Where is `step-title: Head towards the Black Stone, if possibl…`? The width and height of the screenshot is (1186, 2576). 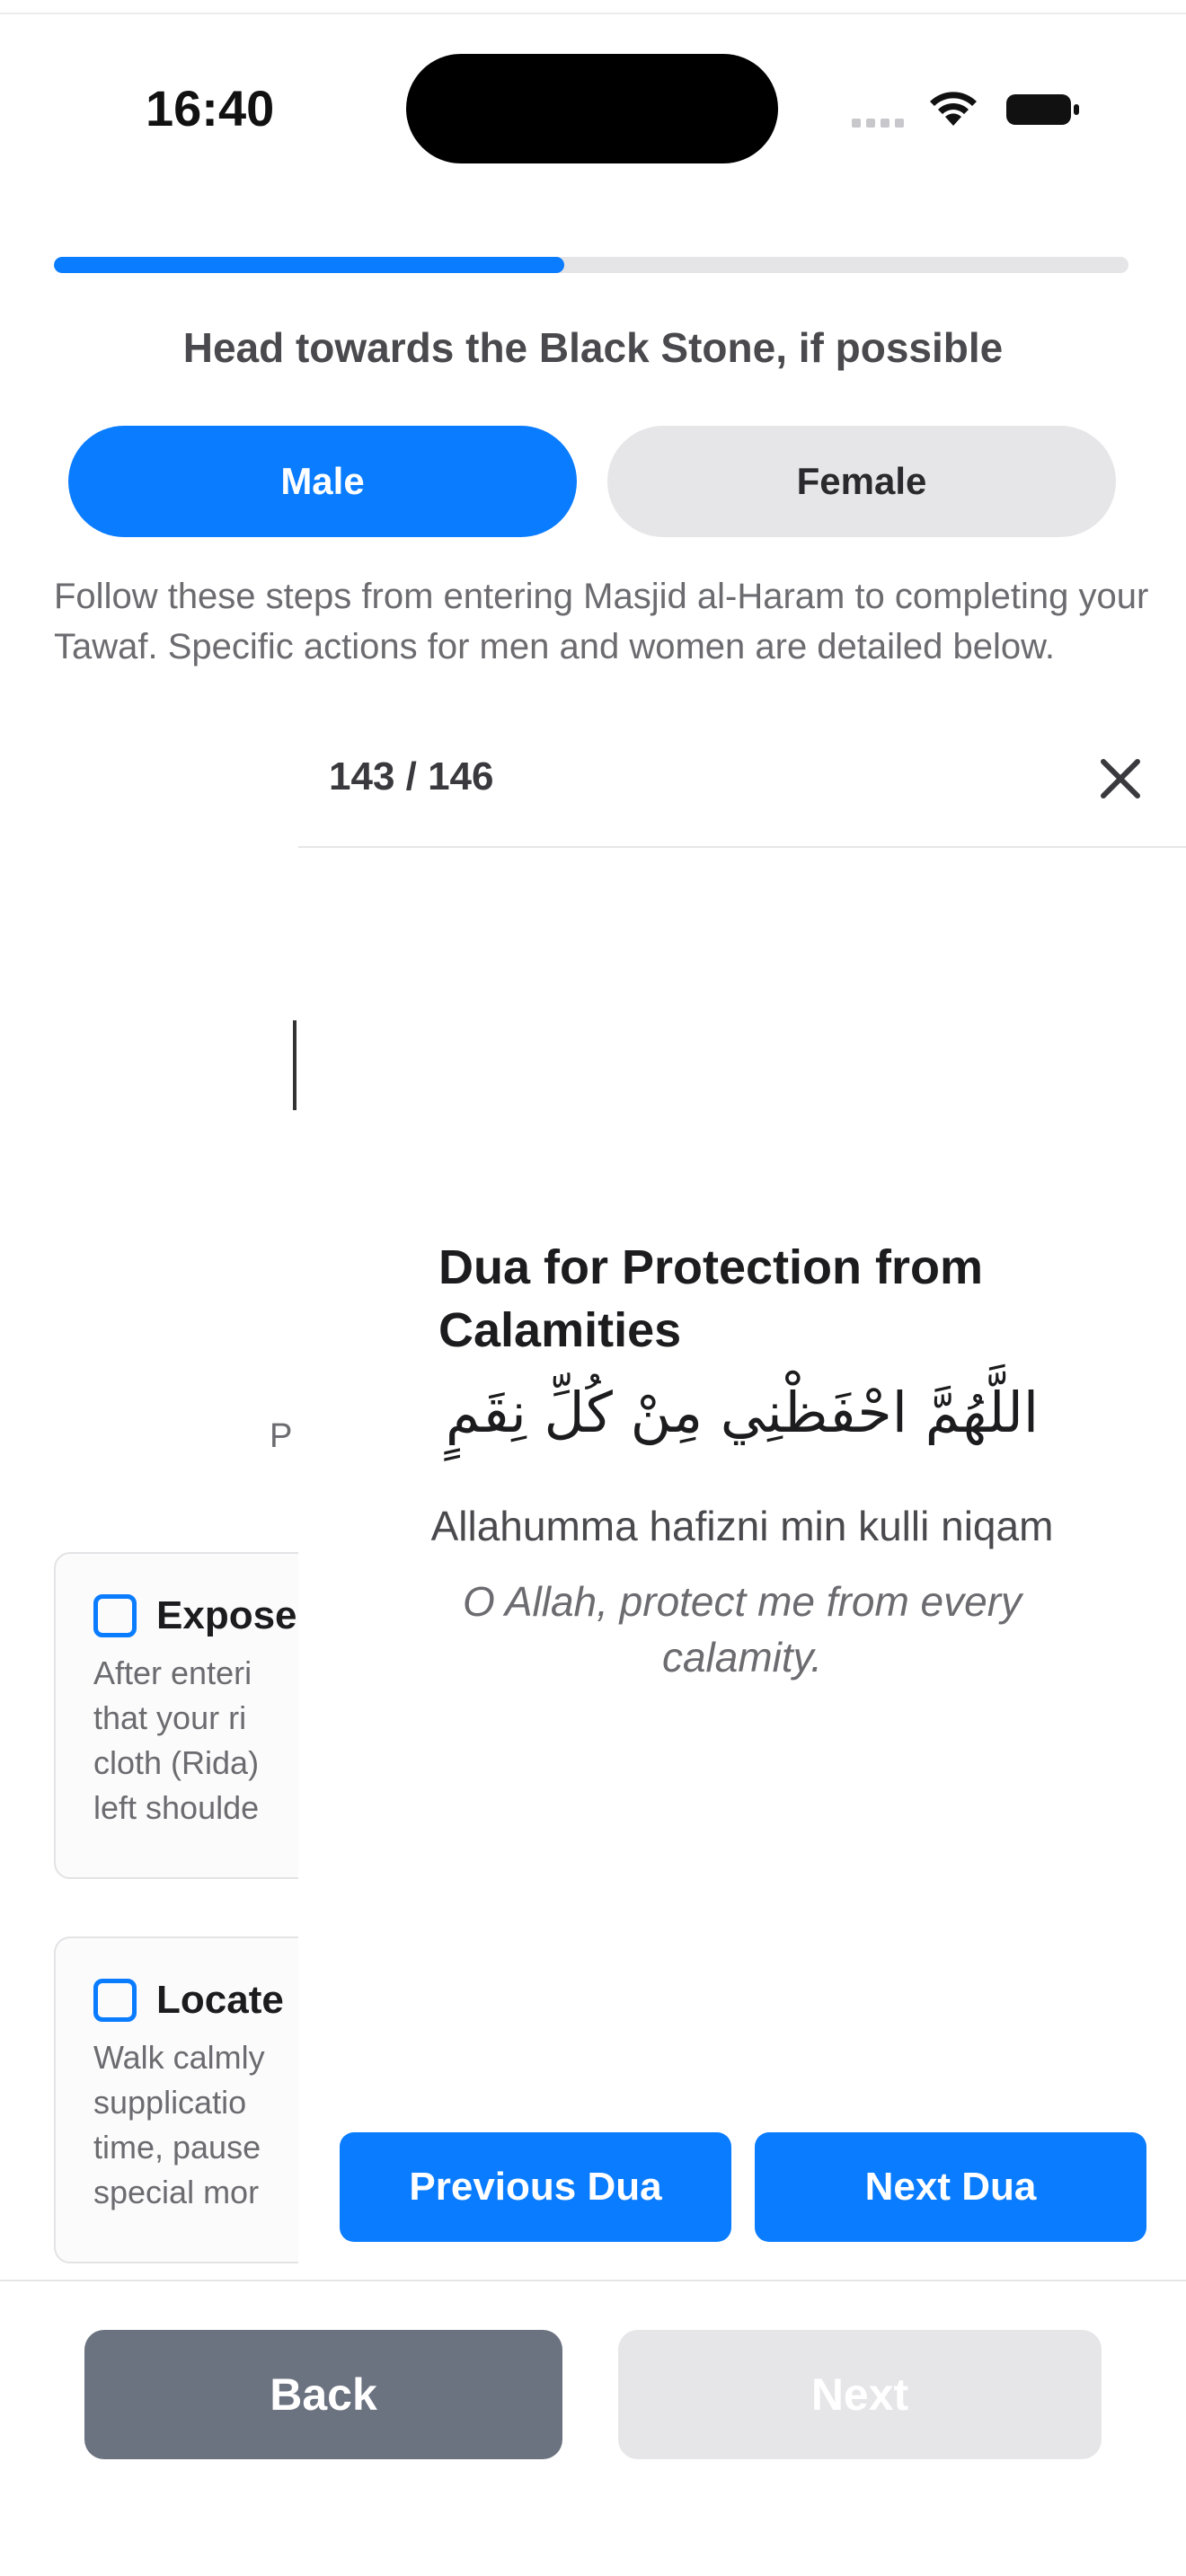 step-title: Head towards the Black Stone, if possibl… is located at coordinates (593, 347).